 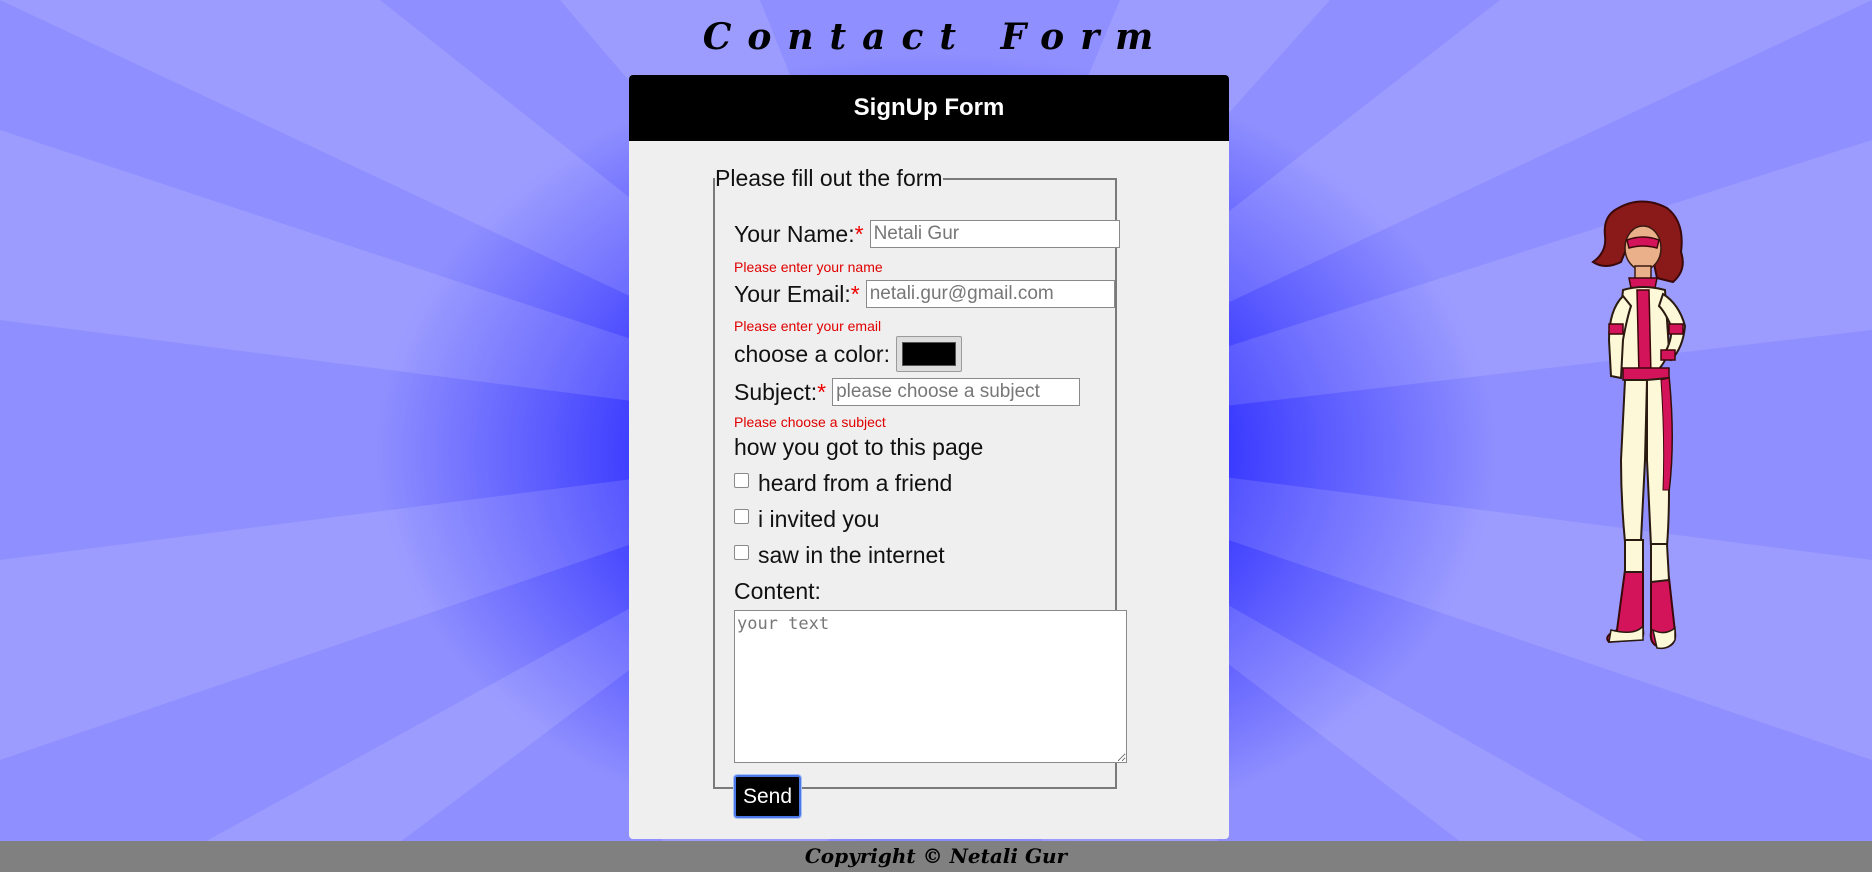 I want to click on email-error: Please enter your email, so click(x=808, y=326).